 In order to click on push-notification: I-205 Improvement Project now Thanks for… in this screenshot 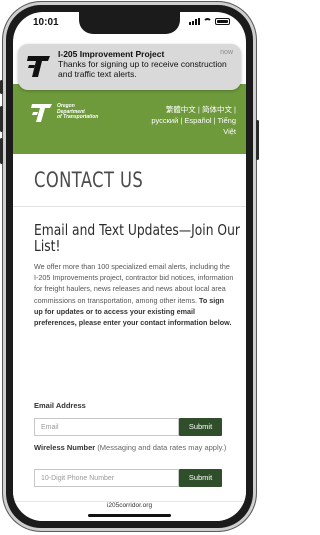, I will do `click(129, 67)`.